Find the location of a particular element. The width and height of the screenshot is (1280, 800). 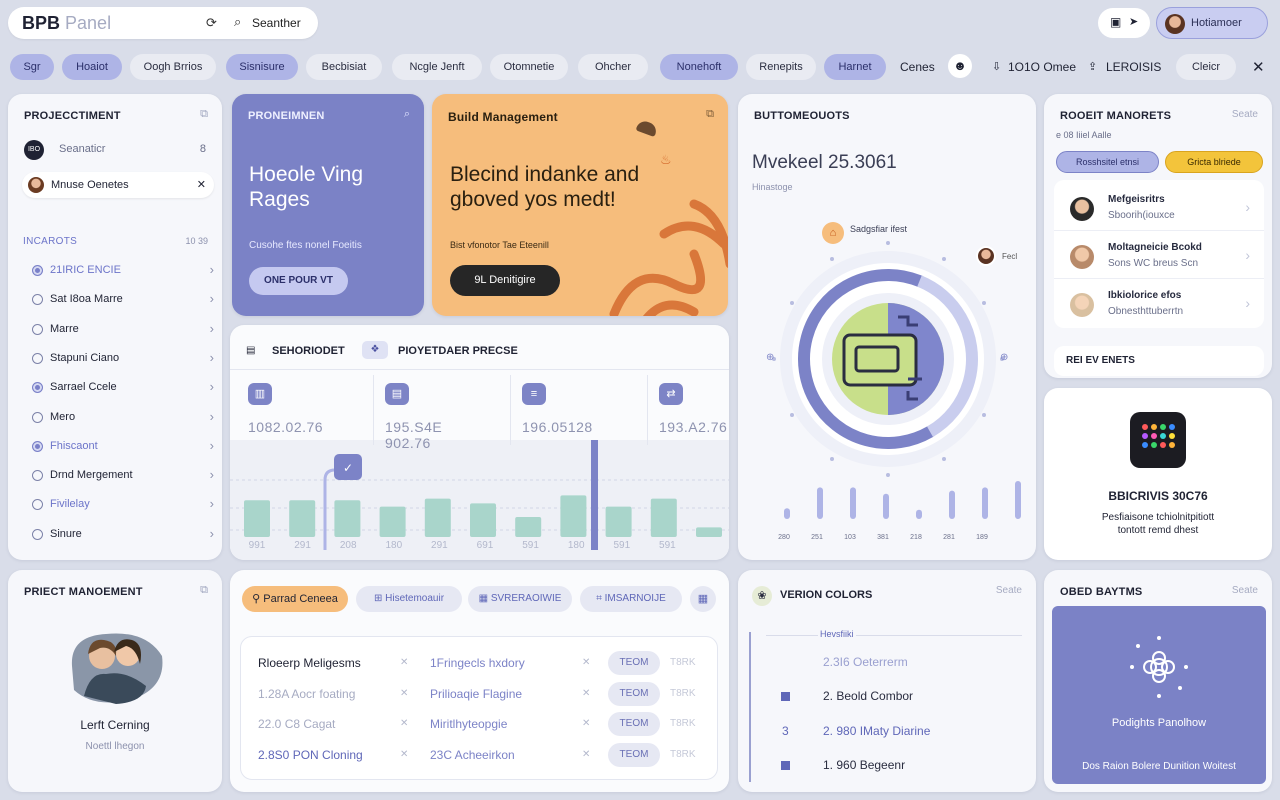

download-icon: ⇩ is located at coordinates (997, 67).